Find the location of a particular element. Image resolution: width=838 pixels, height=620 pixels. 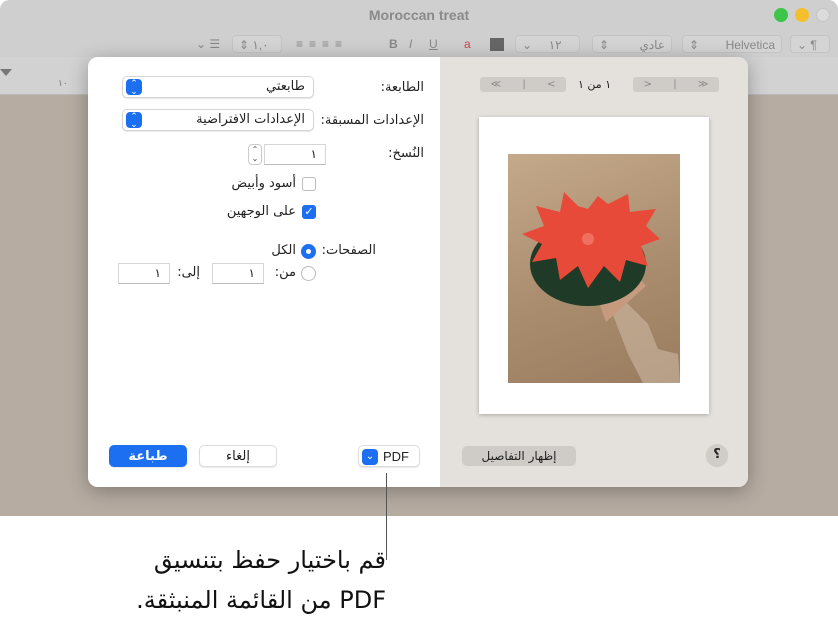

from-page-field: ١ is located at coordinates (238, 273).